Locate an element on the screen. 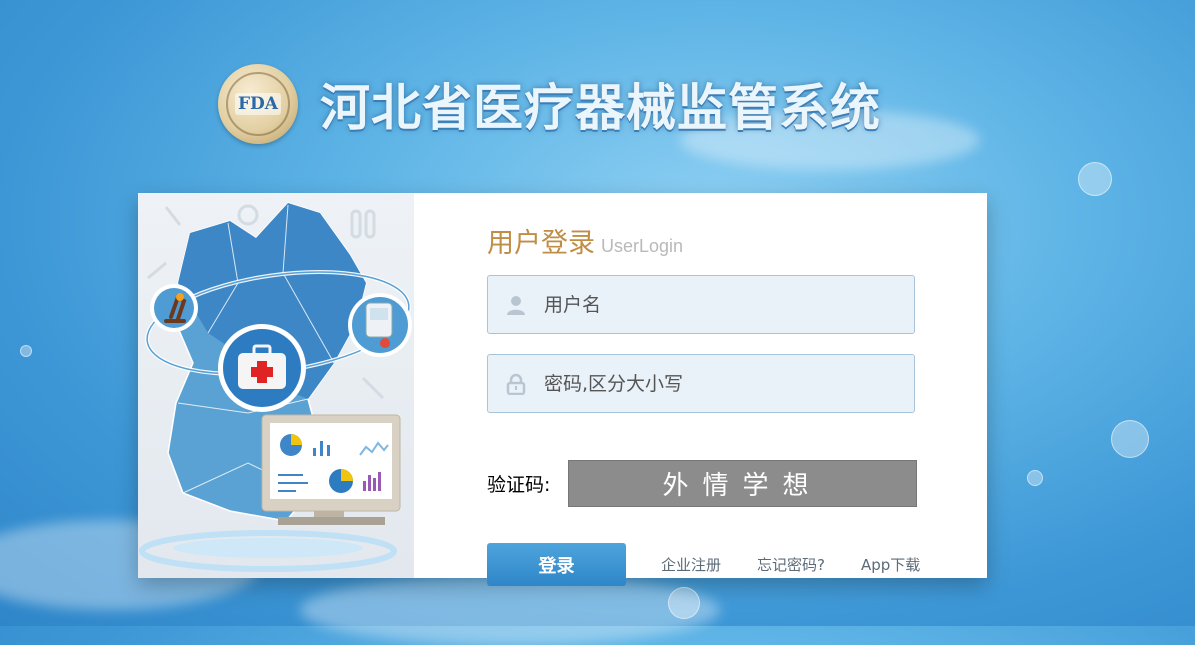  logo-text: FDA is located at coordinates (257, 104).